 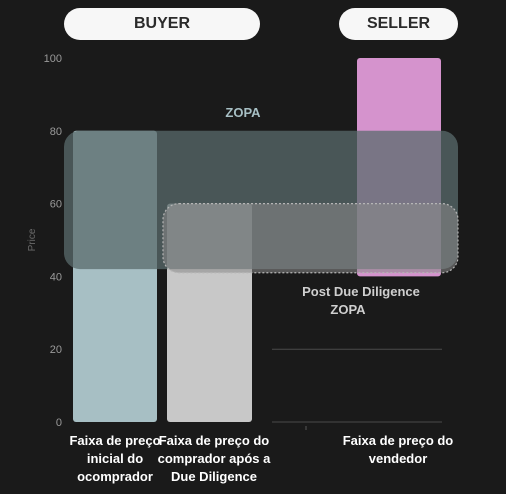 What do you see at coordinates (243, 112) in the screenshot?
I see `zopa-label: ZOPA` at bounding box center [243, 112].